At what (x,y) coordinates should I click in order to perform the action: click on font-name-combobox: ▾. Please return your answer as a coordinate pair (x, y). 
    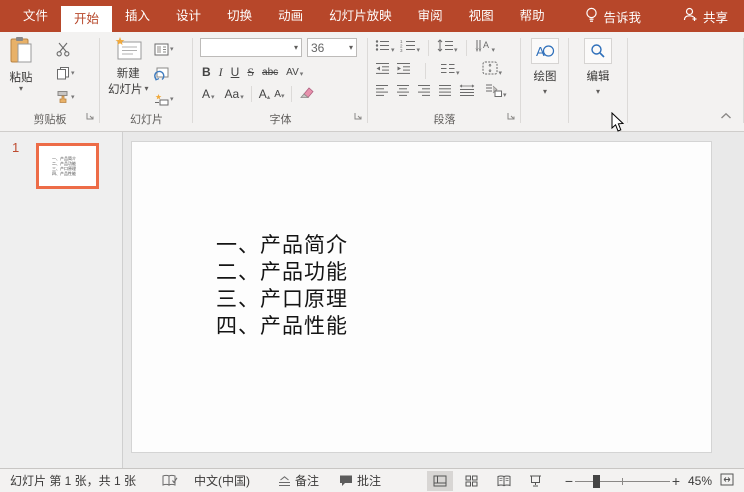
    Looking at the image, I should click on (251, 47).